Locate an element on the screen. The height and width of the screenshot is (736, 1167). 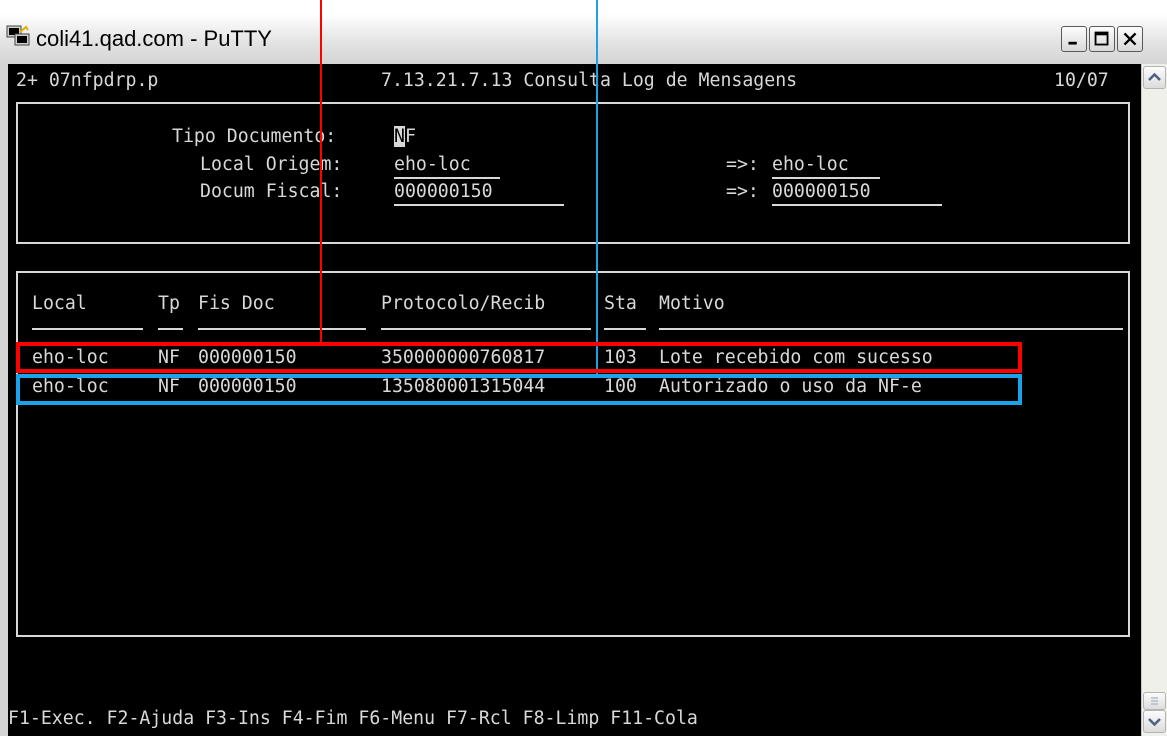
tipo-documento-label: Tipo Documento: is located at coordinates (254, 136).